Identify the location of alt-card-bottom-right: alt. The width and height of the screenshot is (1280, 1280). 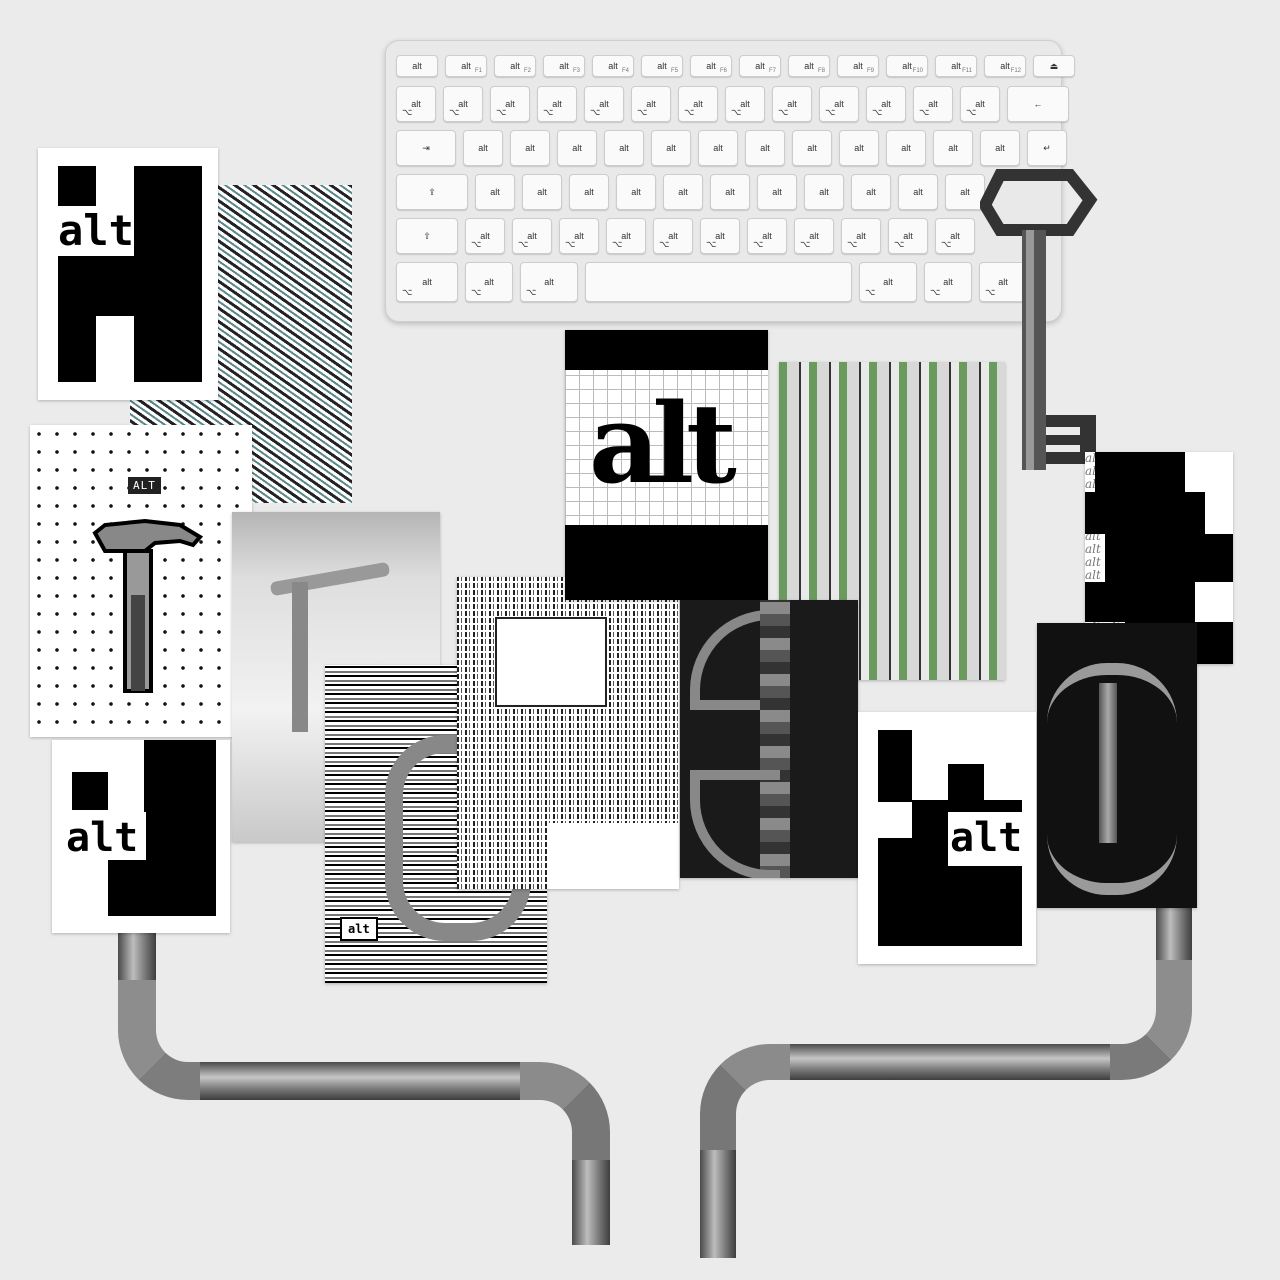
(947, 838).